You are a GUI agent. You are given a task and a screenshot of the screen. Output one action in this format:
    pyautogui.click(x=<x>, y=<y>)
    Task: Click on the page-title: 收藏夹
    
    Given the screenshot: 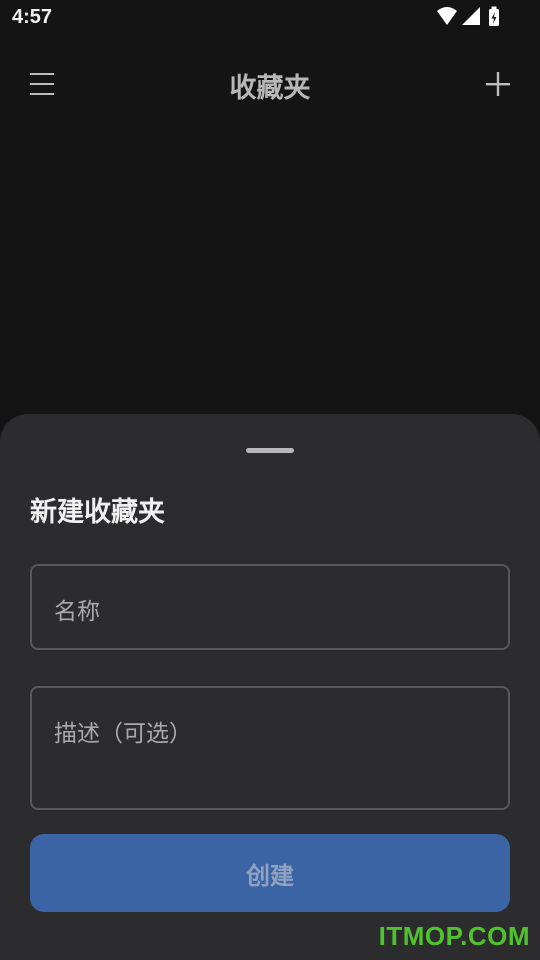 What is the action you would take?
    pyautogui.click(x=270, y=88)
    